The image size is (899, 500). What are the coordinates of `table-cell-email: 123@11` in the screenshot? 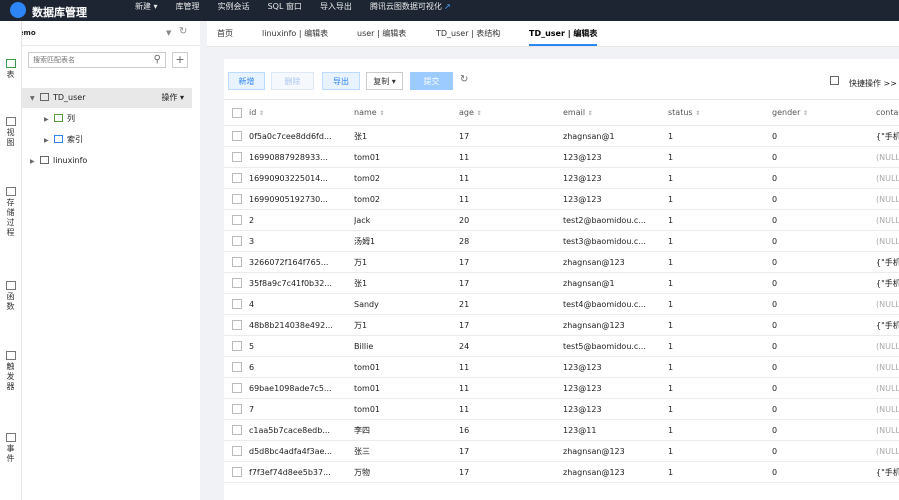 It's located at (615, 430).